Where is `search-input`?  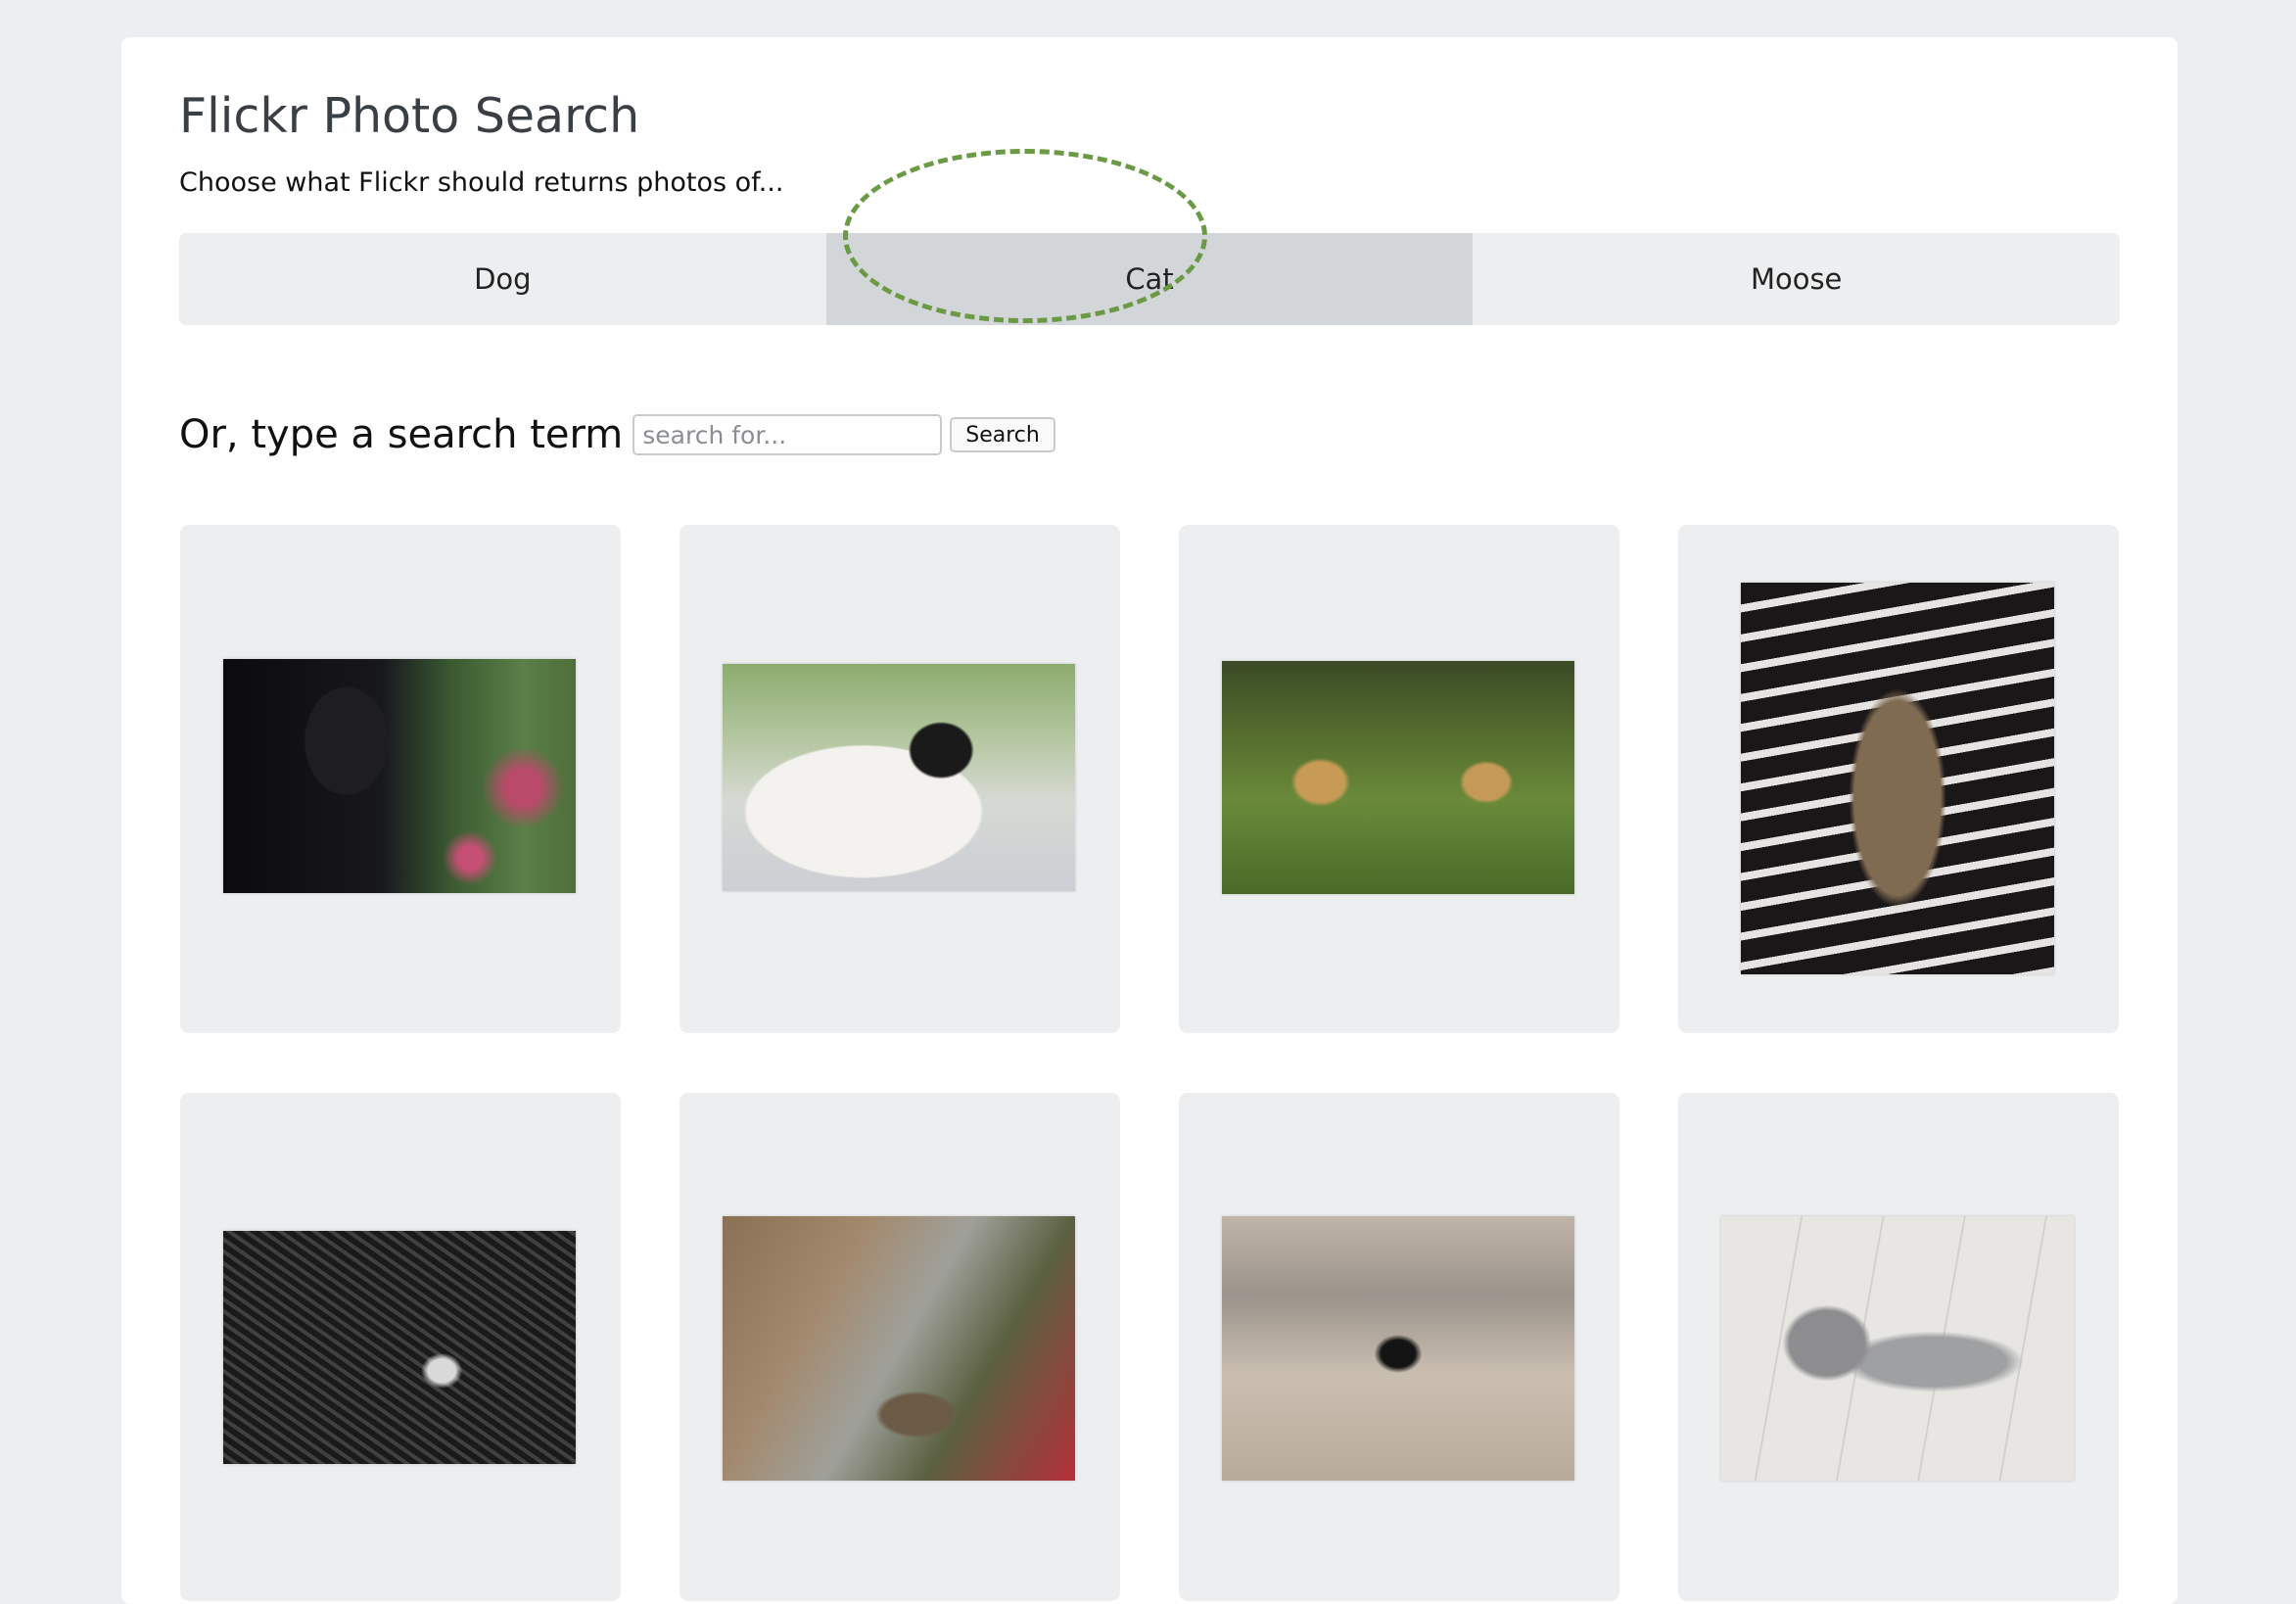
search-input is located at coordinates (788, 435).